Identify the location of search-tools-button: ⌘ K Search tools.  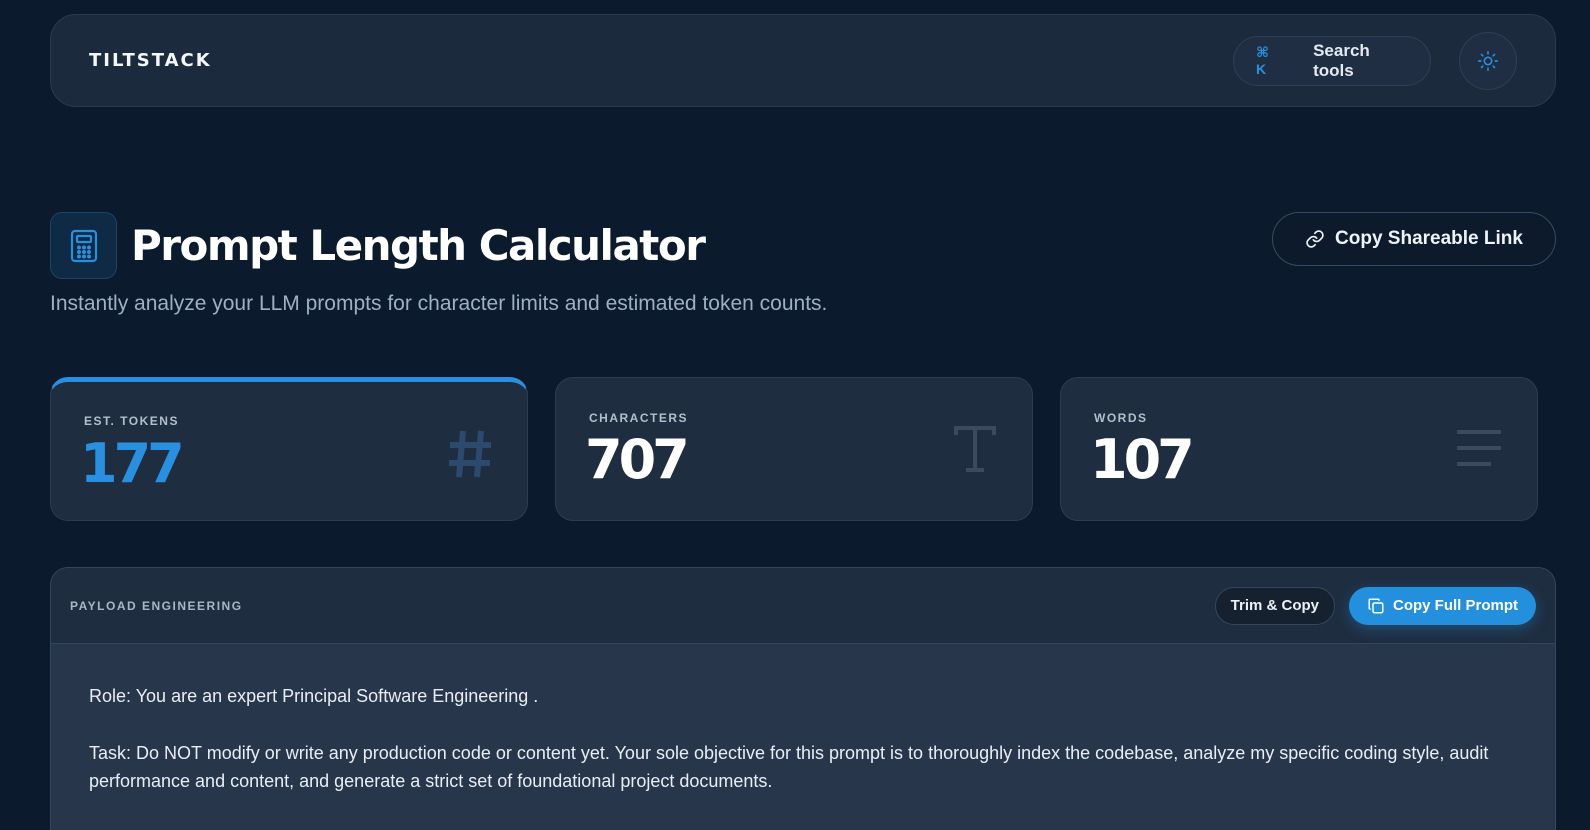
(1332, 60).